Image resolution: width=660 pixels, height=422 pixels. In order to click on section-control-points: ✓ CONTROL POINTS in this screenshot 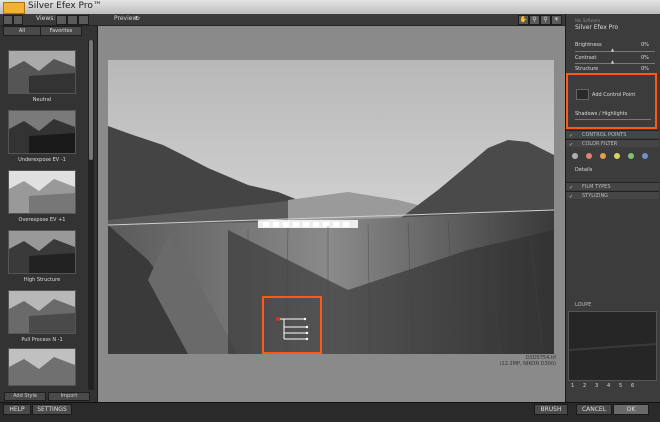, I will do `click(612, 134)`.